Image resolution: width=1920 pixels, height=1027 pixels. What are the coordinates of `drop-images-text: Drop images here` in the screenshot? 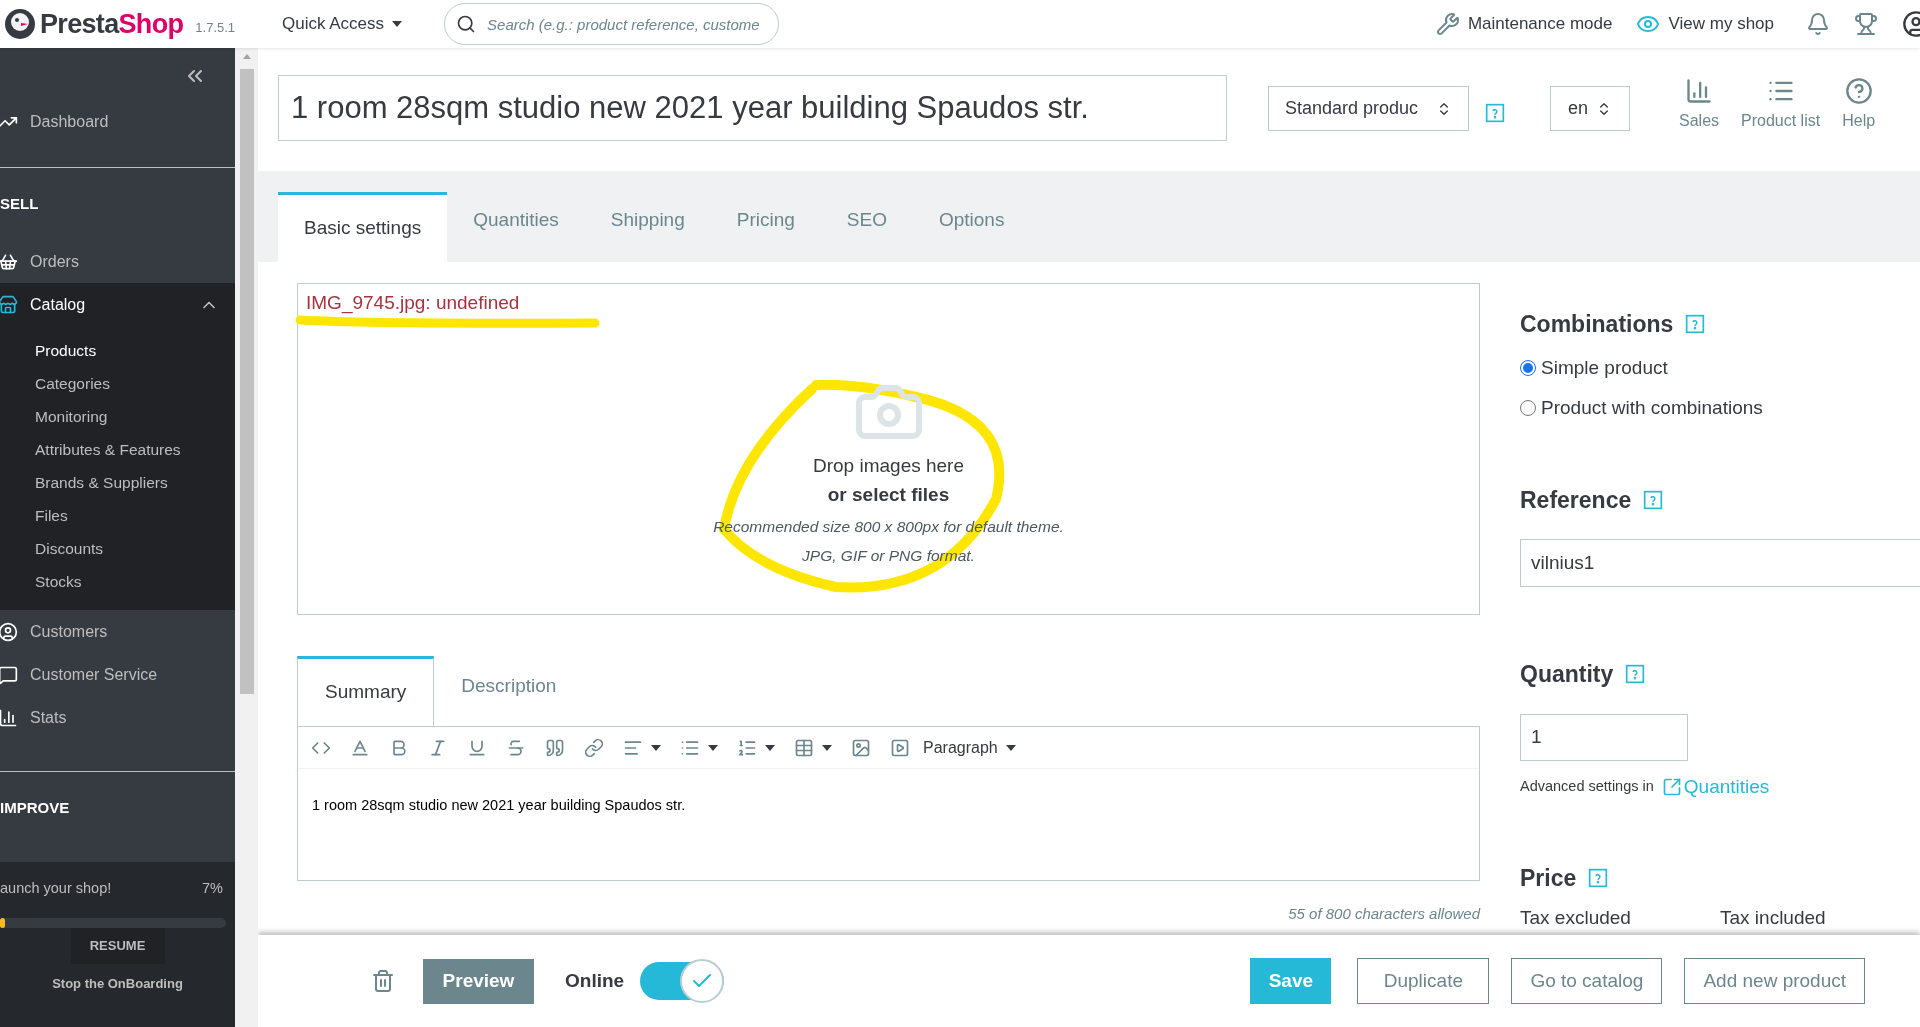 It's located at (888, 466).